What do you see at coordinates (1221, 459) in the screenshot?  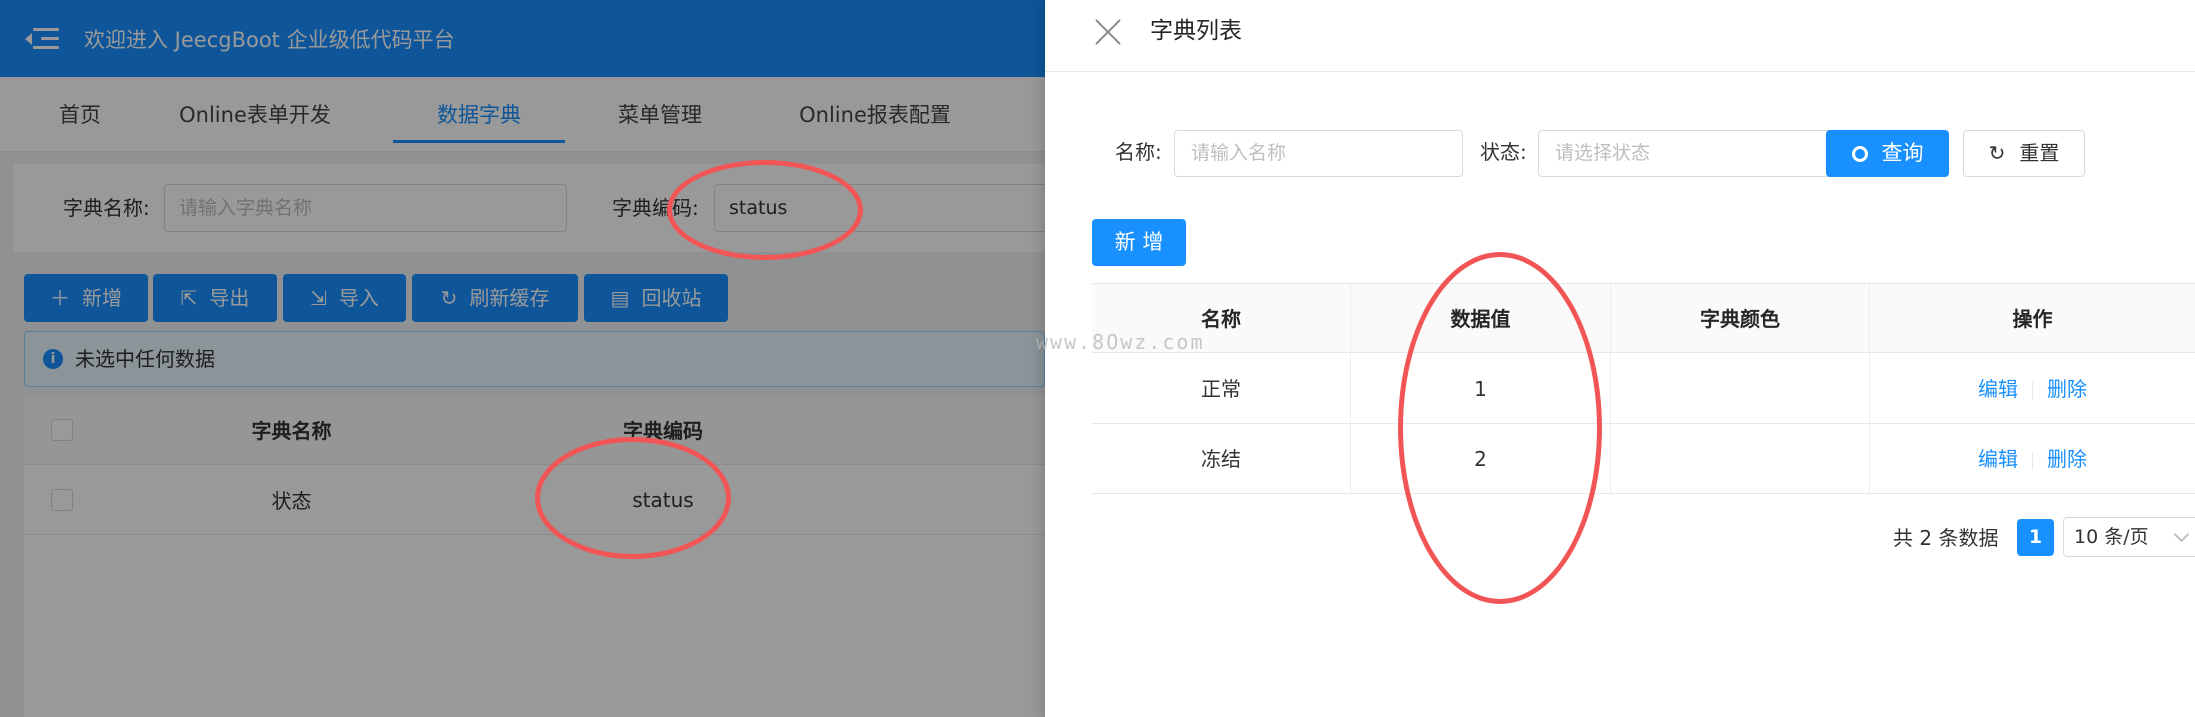 I see `cell-name: 冻结` at bounding box center [1221, 459].